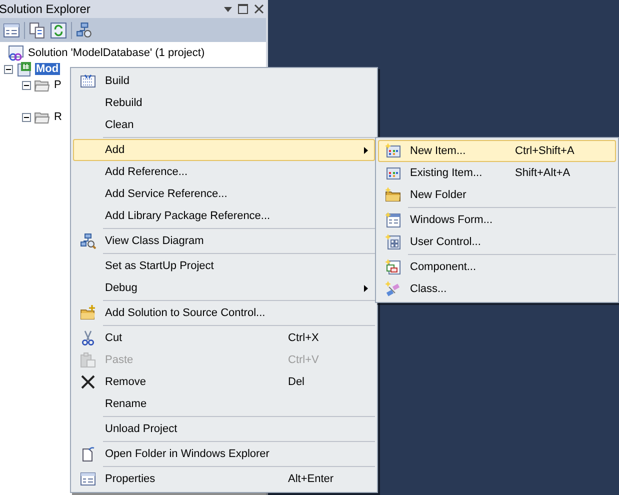  What do you see at coordinates (224, 382) in the screenshot?
I see `menu-item: Remove Del` at bounding box center [224, 382].